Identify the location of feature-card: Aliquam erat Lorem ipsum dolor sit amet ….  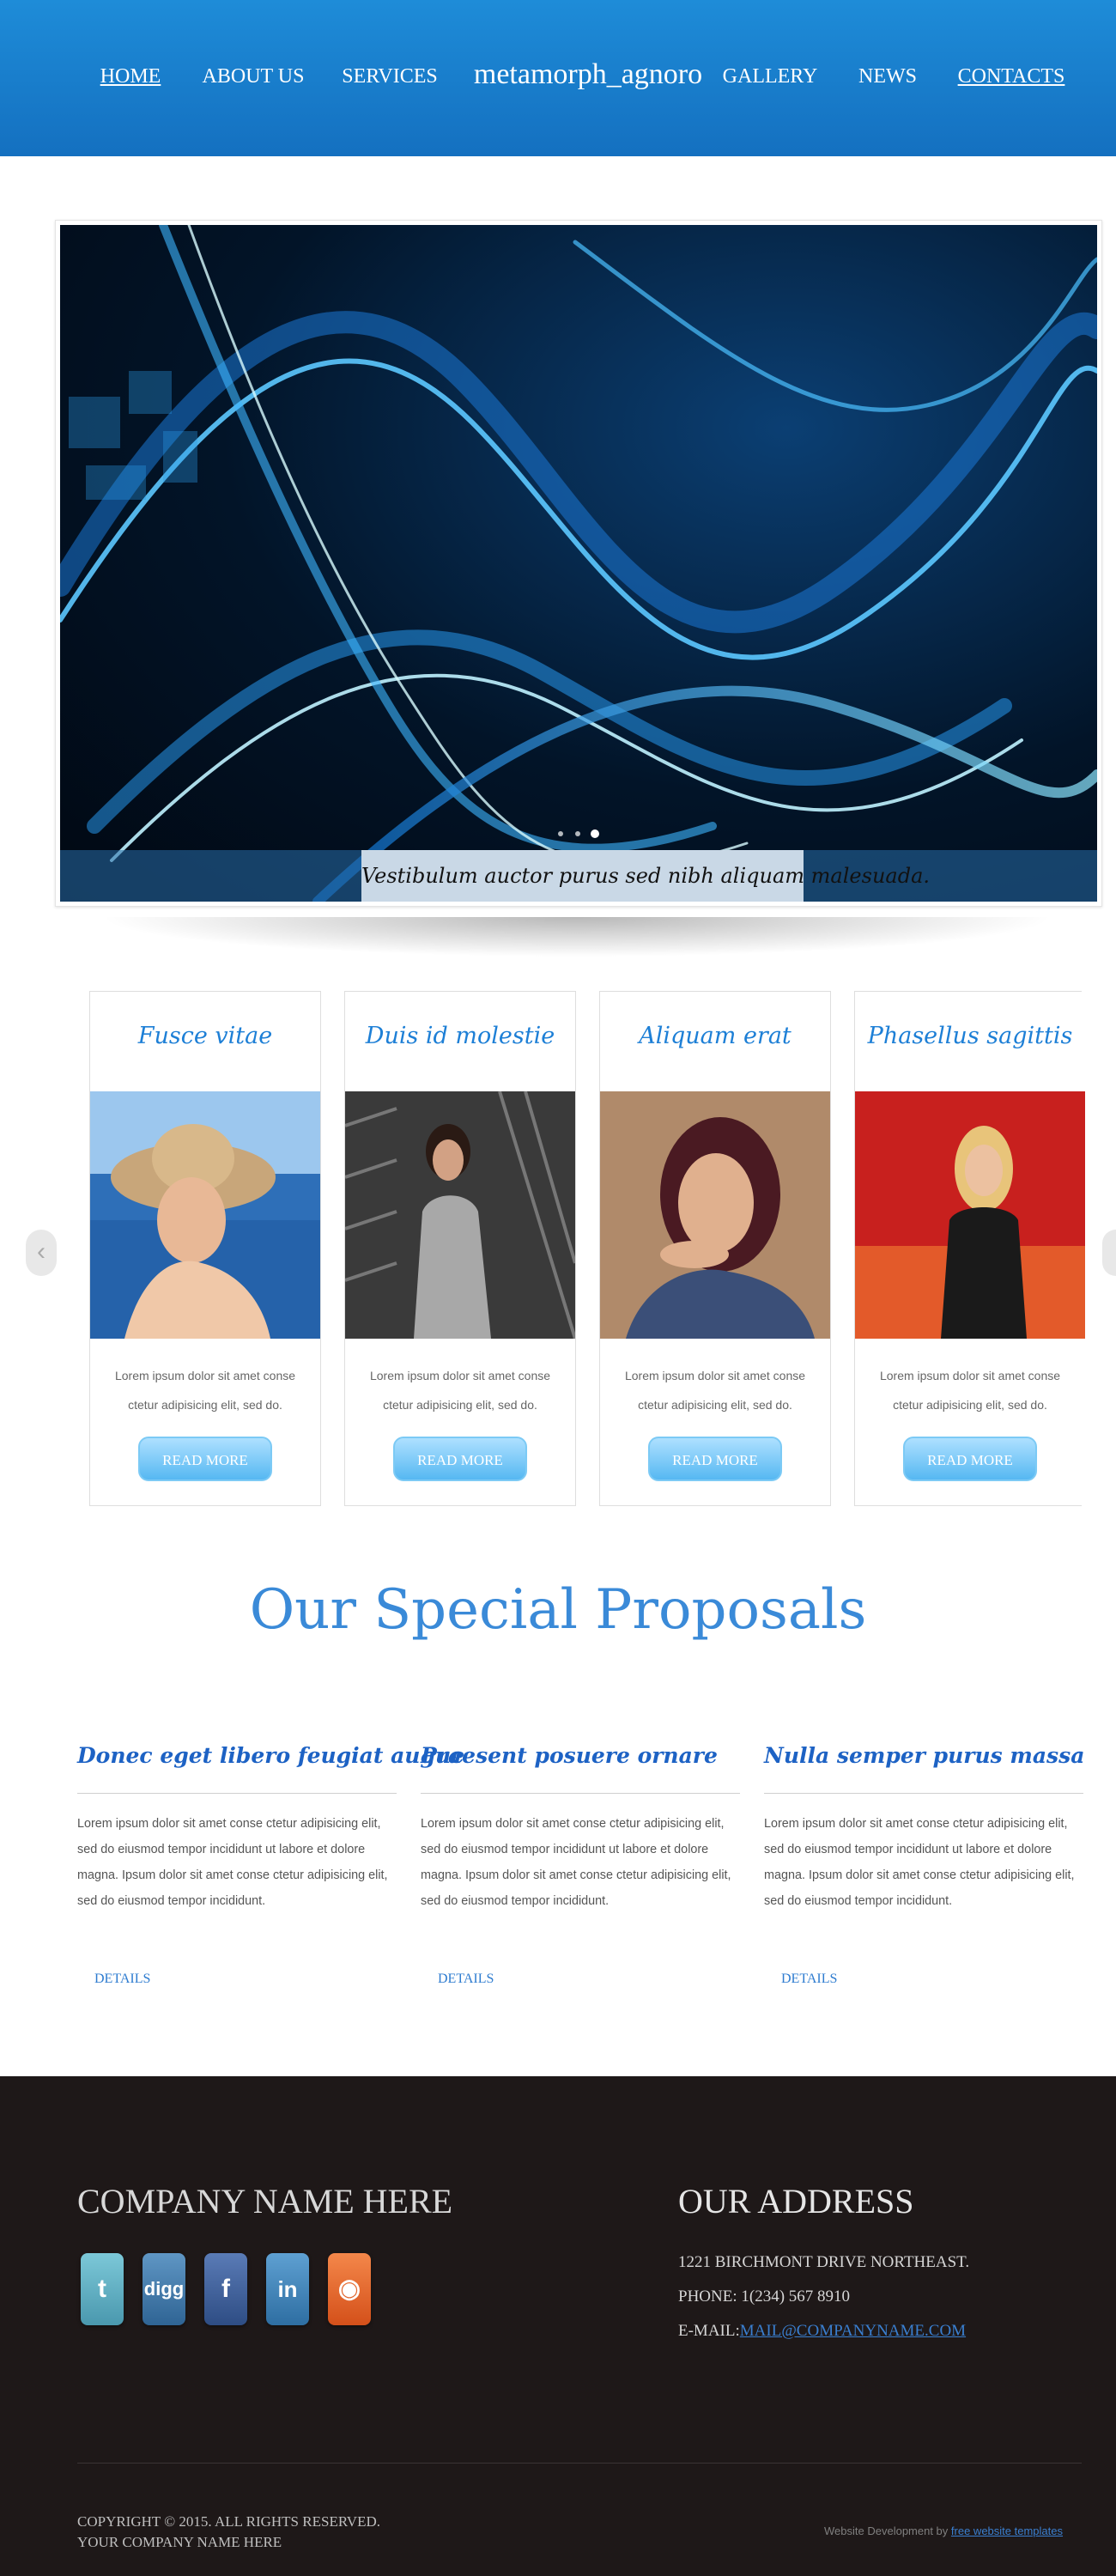
(715, 1248).